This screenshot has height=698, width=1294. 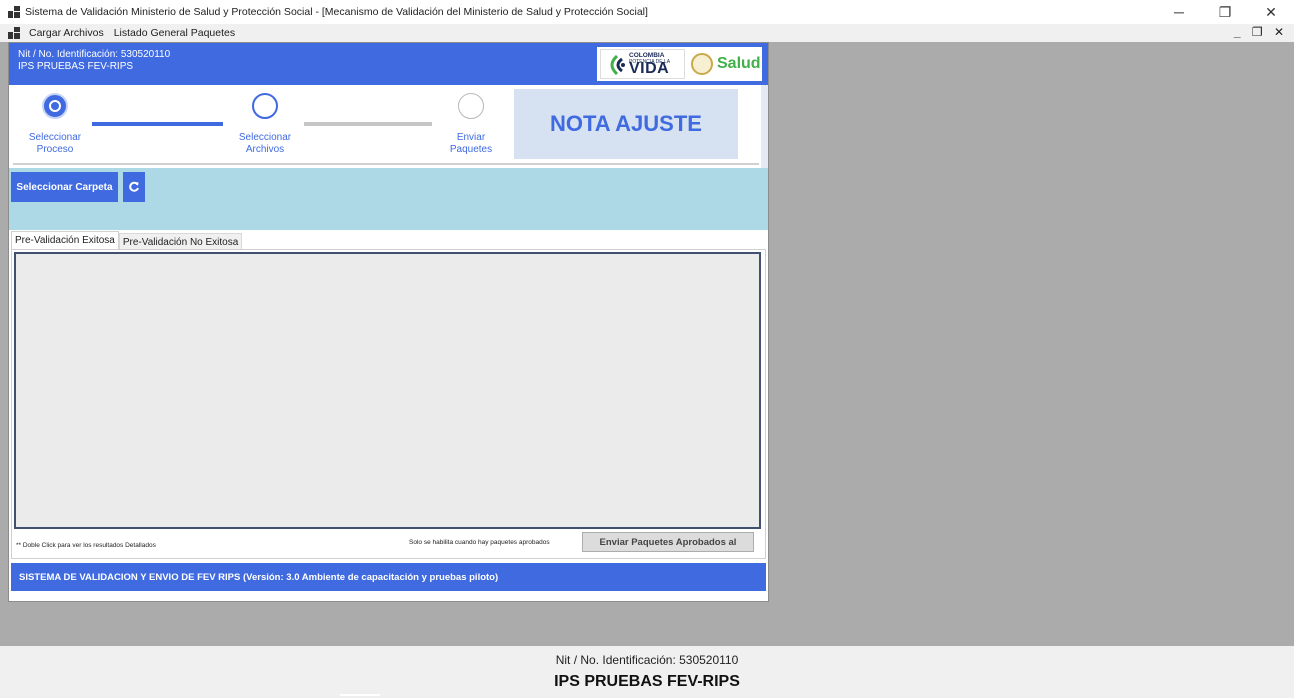 What do you see at coordinates (388, 199) in the screenshot?
I see `action-toolbar: Seleccionar Carpeta` at bounding box center [388, 199].